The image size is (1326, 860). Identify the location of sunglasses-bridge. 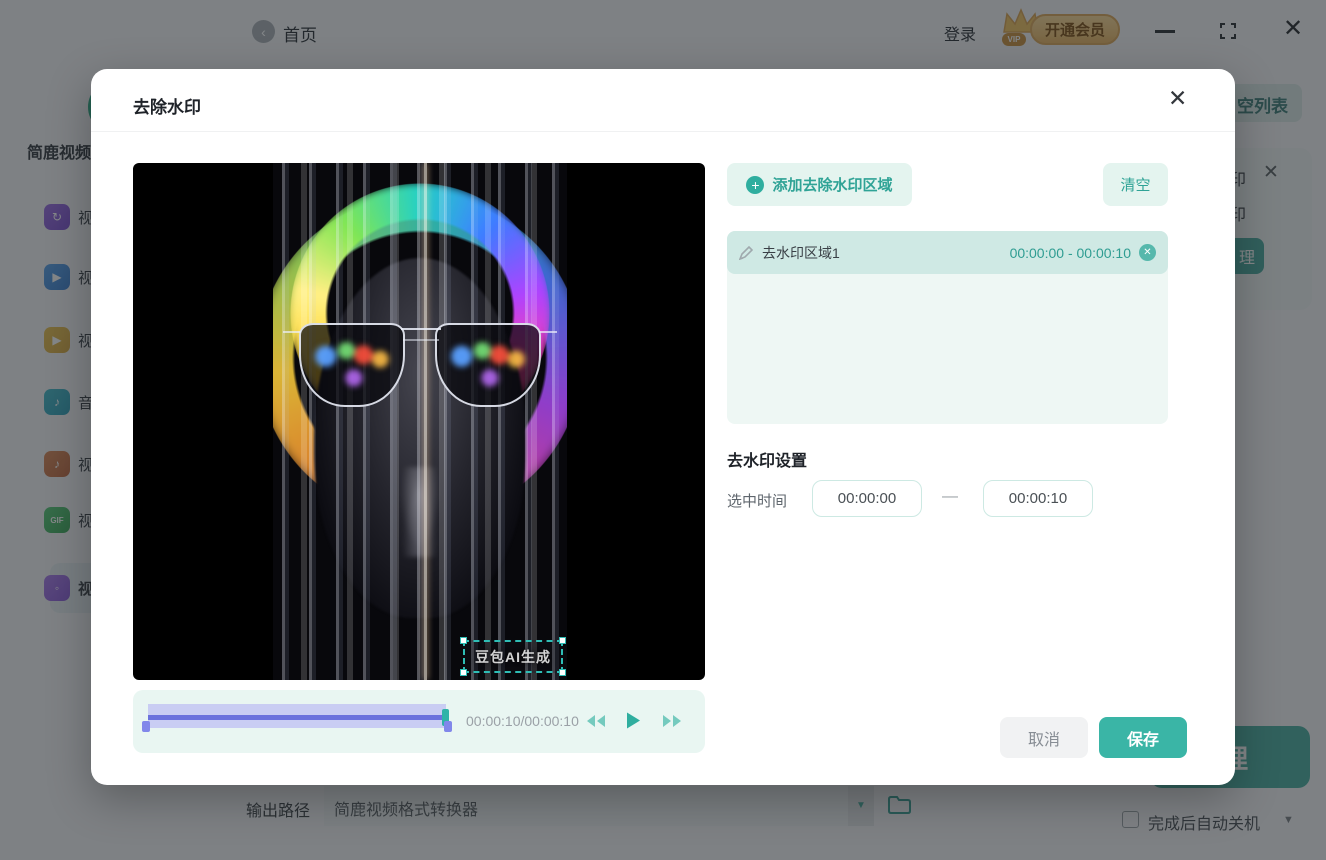
(421, 332).